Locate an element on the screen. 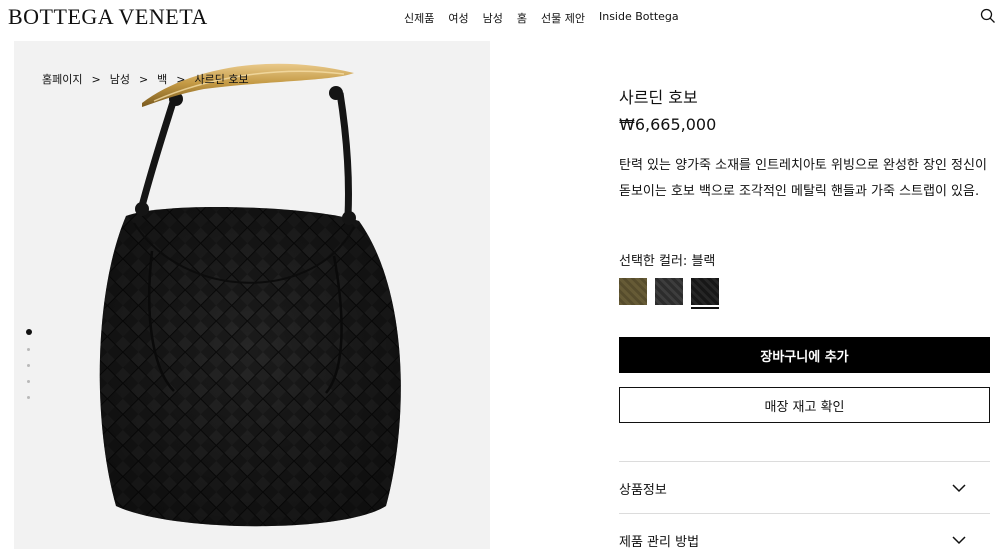 This screenshot has width=1000, height=549. accordion-product-info: 상품정보 is located at coordinates (804, 488).